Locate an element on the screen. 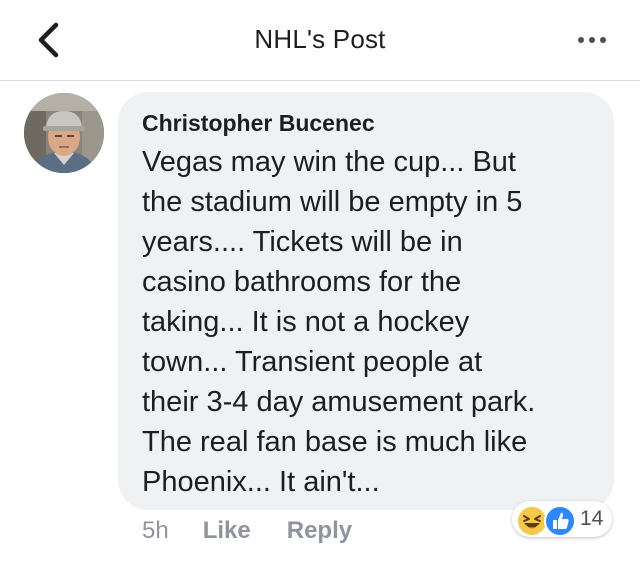 The width and height of the screenshot is (640, 576). page-title: NHL's Post is located at coordinates (320, 39).